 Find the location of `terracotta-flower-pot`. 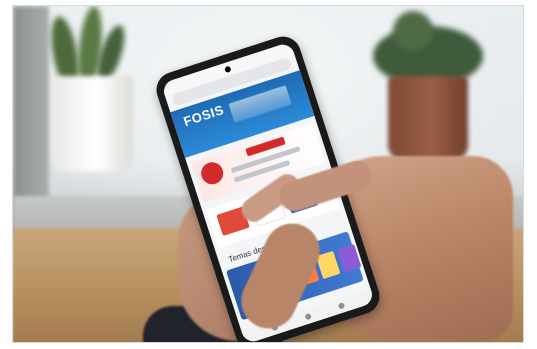

terracotta-flower-pot is located at coordinates (428, 118).